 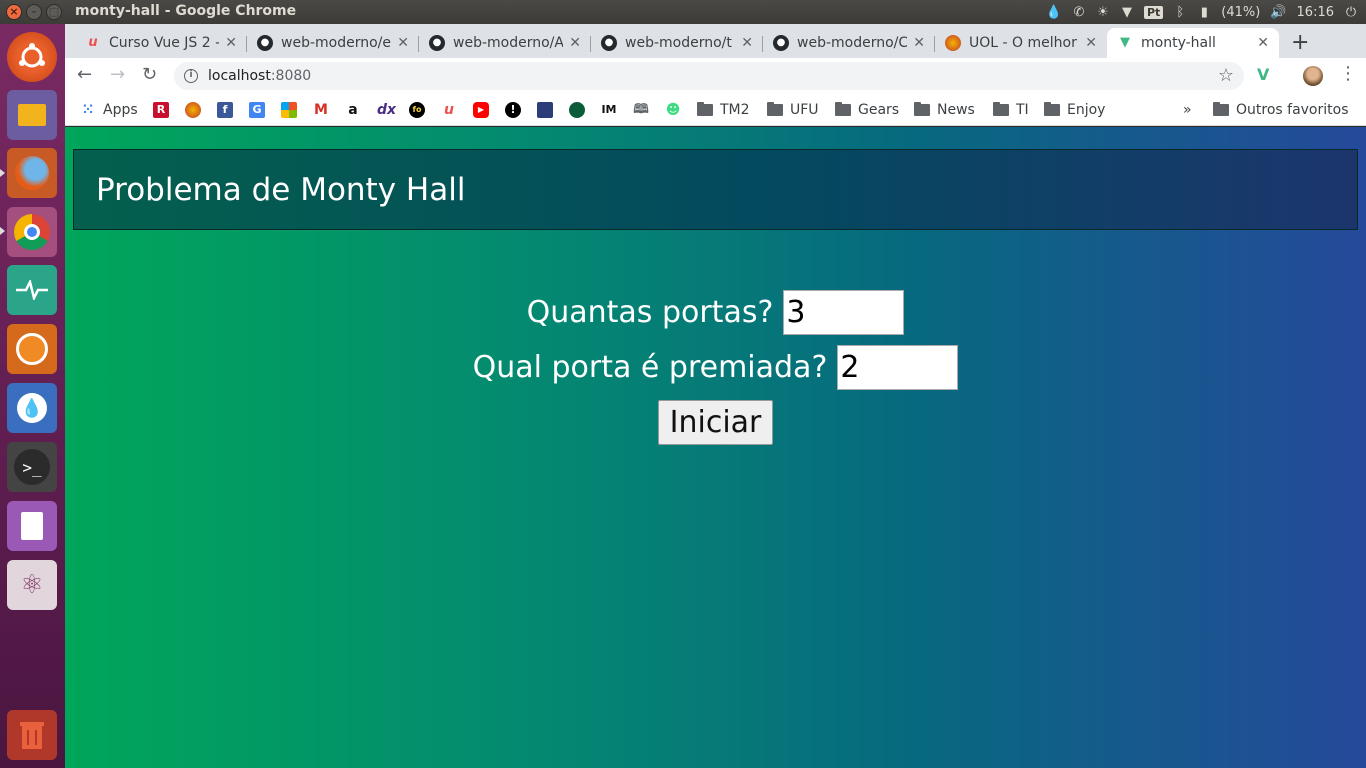 I want to click on tab-web-moderno-2: ● web-moderno/A ✕, so click(x=505, y=43).